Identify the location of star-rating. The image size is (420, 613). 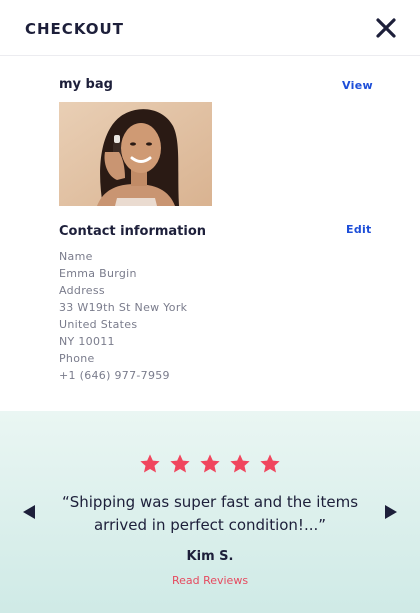
(211, 465).